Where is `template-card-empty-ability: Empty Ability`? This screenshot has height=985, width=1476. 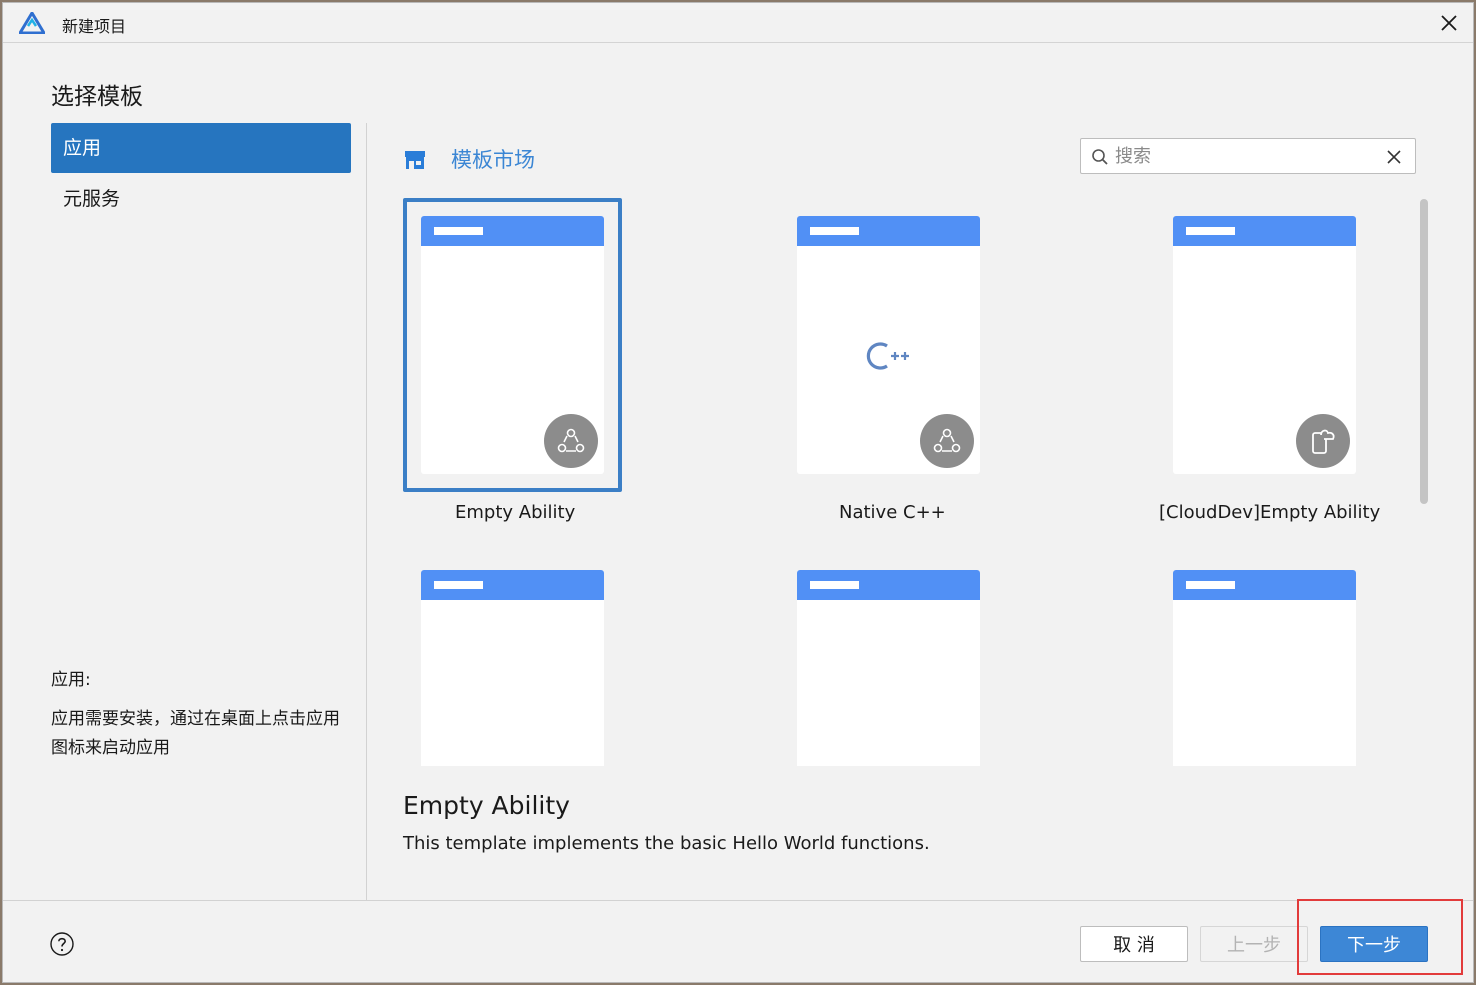
template-card-empty-ability: Empty Ability is located at coordinates (512, 363).